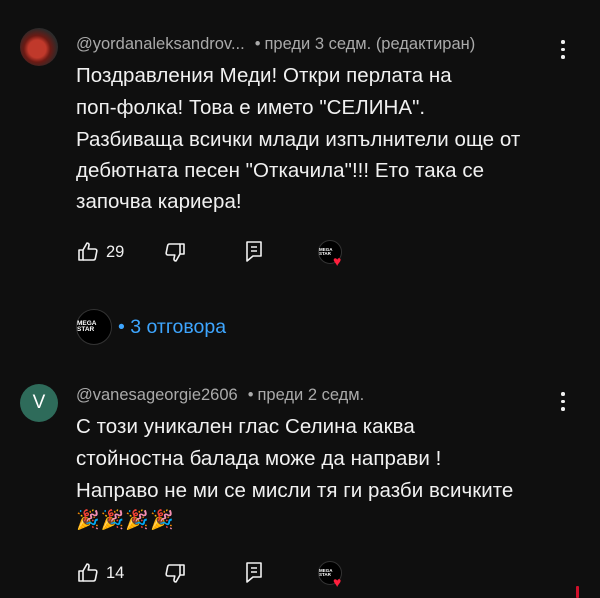  I want to click on comment-text-line: стойностна балада може да направи !, so click(259, 458).